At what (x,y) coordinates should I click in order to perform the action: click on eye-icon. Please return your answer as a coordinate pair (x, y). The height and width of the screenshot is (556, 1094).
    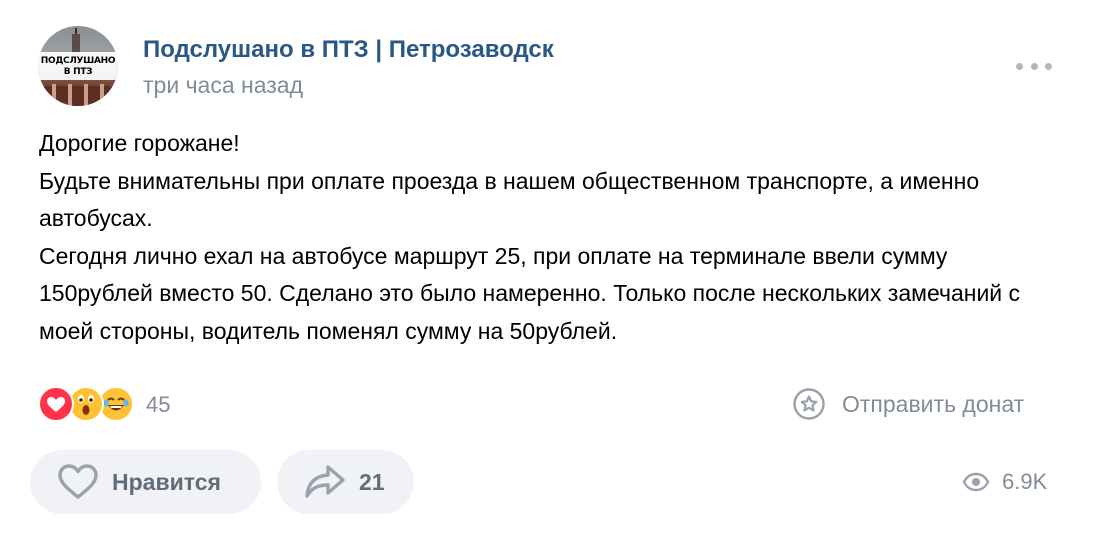
    Looking at the image, I should click on (976, 482).